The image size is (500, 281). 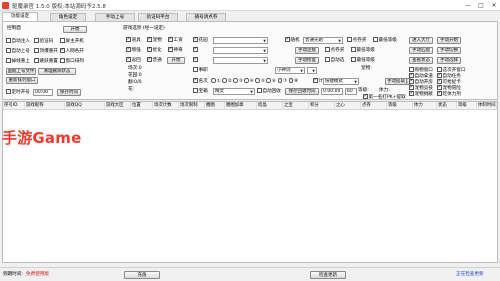 I want to click on checkbox-optimize: 优化, so click(x=154, y=50).